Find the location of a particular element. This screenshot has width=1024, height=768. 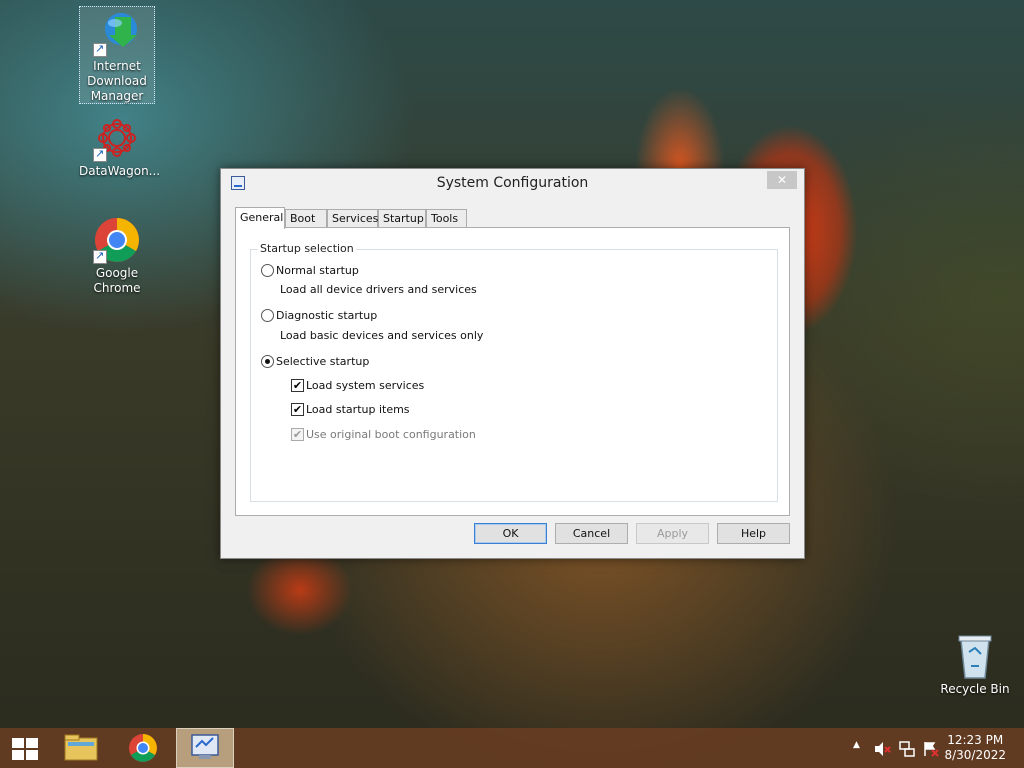

desktop-icon-label: Internet Download Manager is located at coordinates (117, 81).